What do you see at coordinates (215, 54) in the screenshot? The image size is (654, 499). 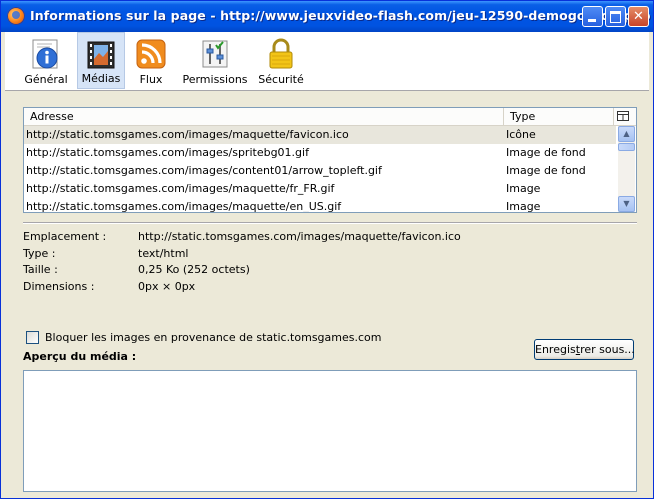 I see `permissions-icon` at bounding box center [215, 54].